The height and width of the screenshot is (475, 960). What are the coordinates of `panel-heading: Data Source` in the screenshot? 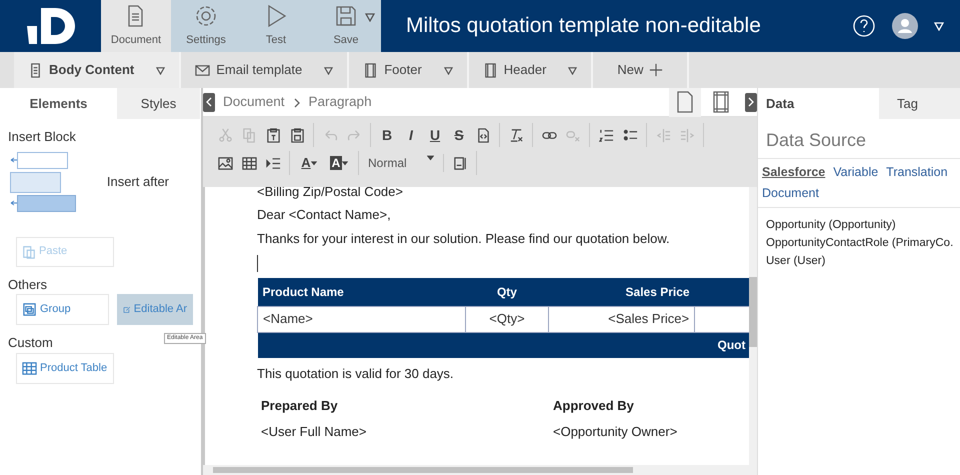 It's located at (859, 139).